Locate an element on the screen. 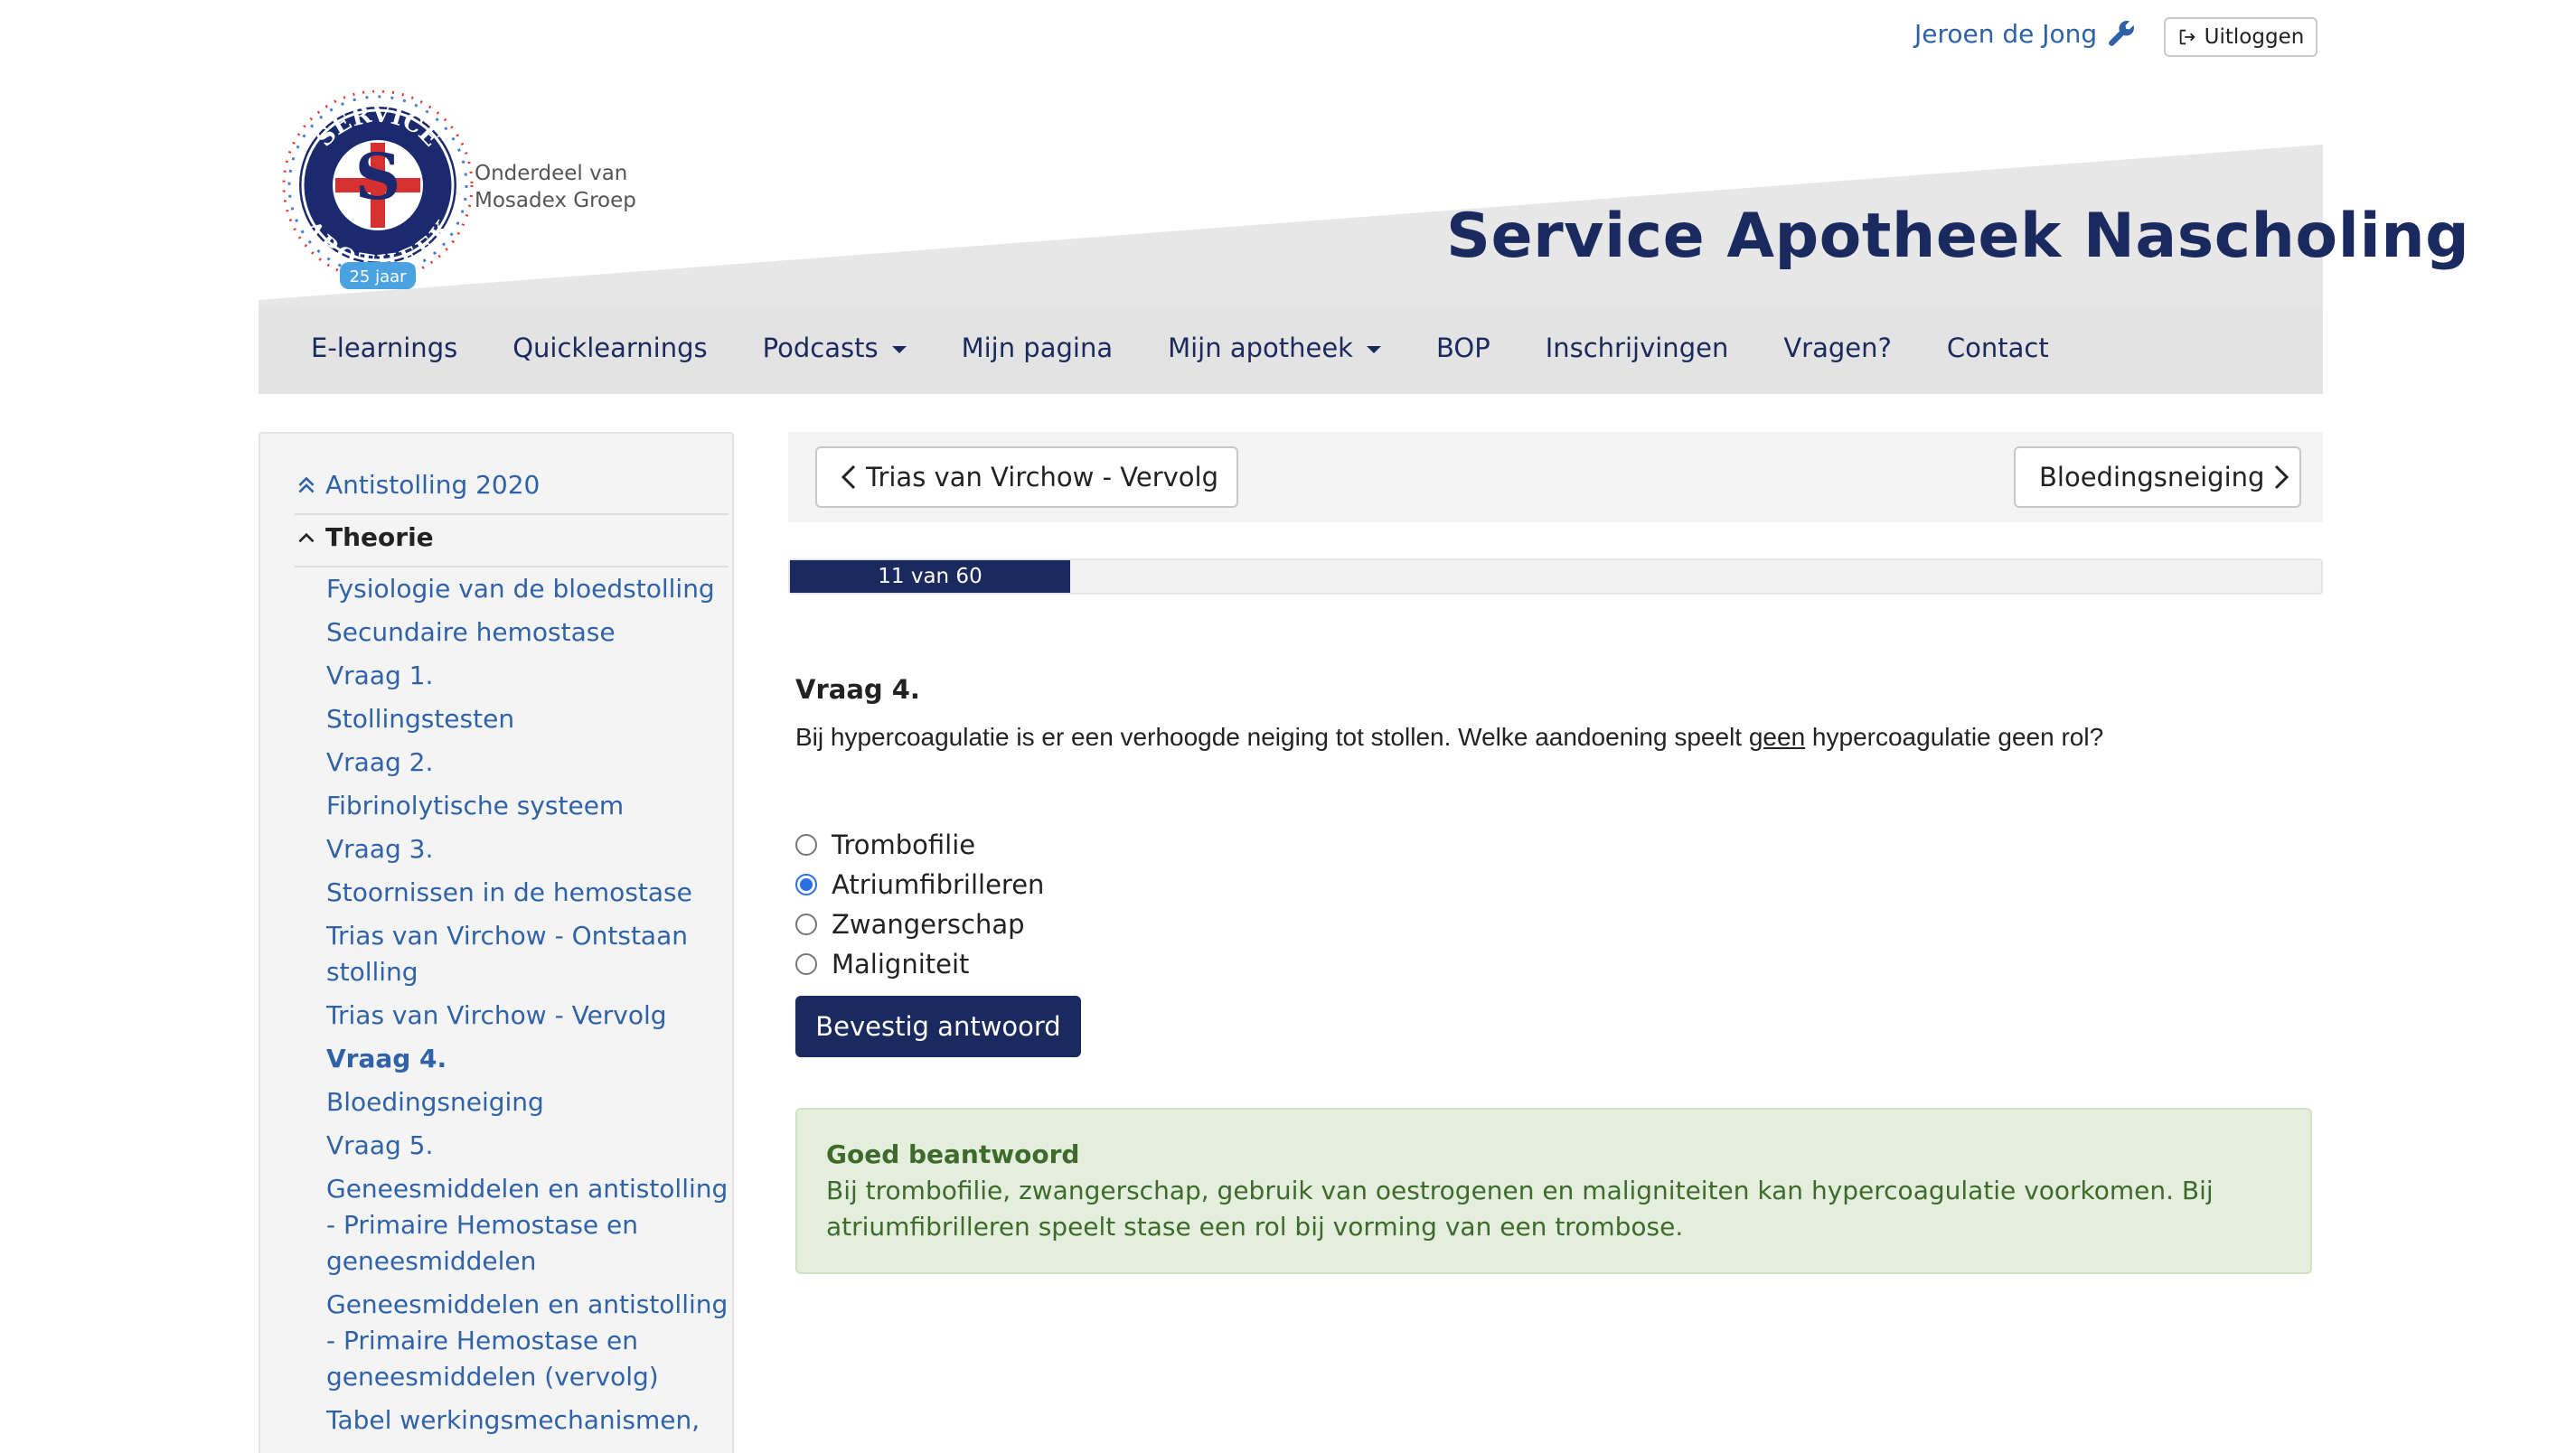 The width and height of the screenshot is (2576, 1453). nav-mijn-apotheek: Mijn apotheek is located at coordinates (1274, 348).